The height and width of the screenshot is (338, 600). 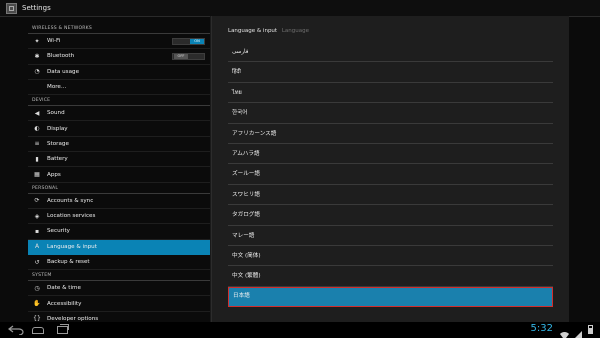 I want to click on sidebar-item-label: Accounts & sync, so click(x=70, y=200).